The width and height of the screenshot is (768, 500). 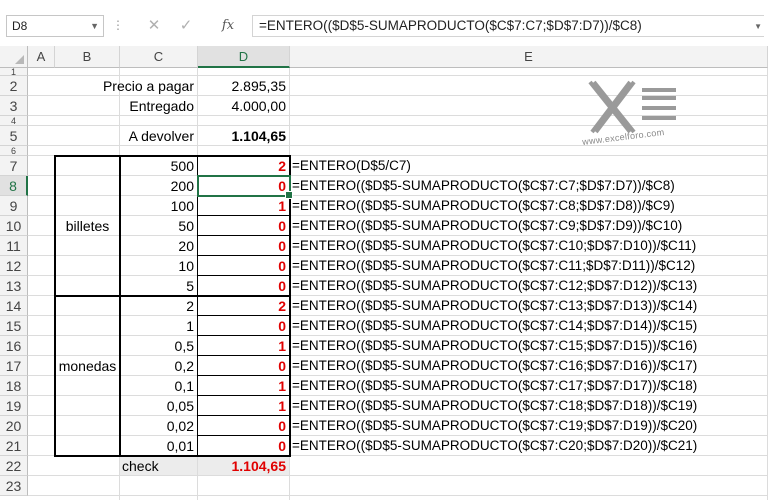 What do you see at coordinates (159, 266) in the screenshot?
I see `denomination-cell: 10` at bounding box center [159, 266].